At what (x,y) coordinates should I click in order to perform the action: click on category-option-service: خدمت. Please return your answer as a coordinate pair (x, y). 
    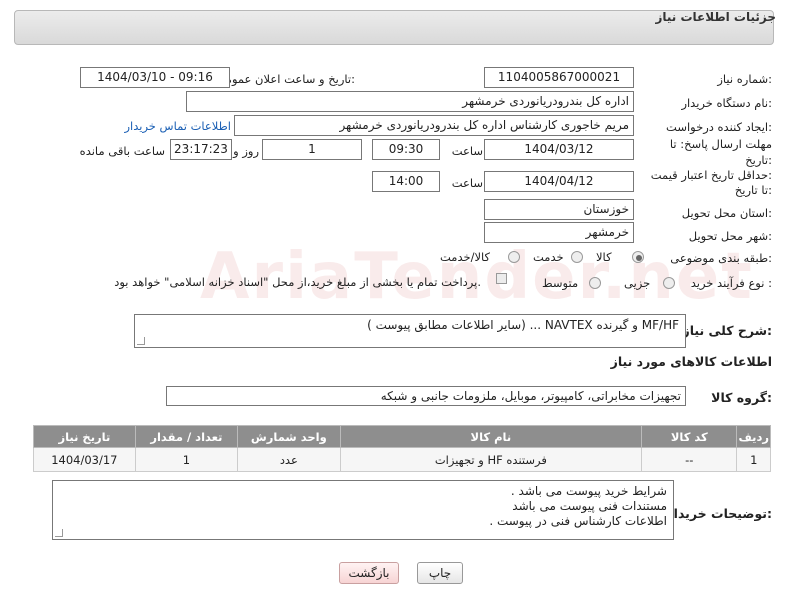
    Looking at the image, I should click on (548, 257).